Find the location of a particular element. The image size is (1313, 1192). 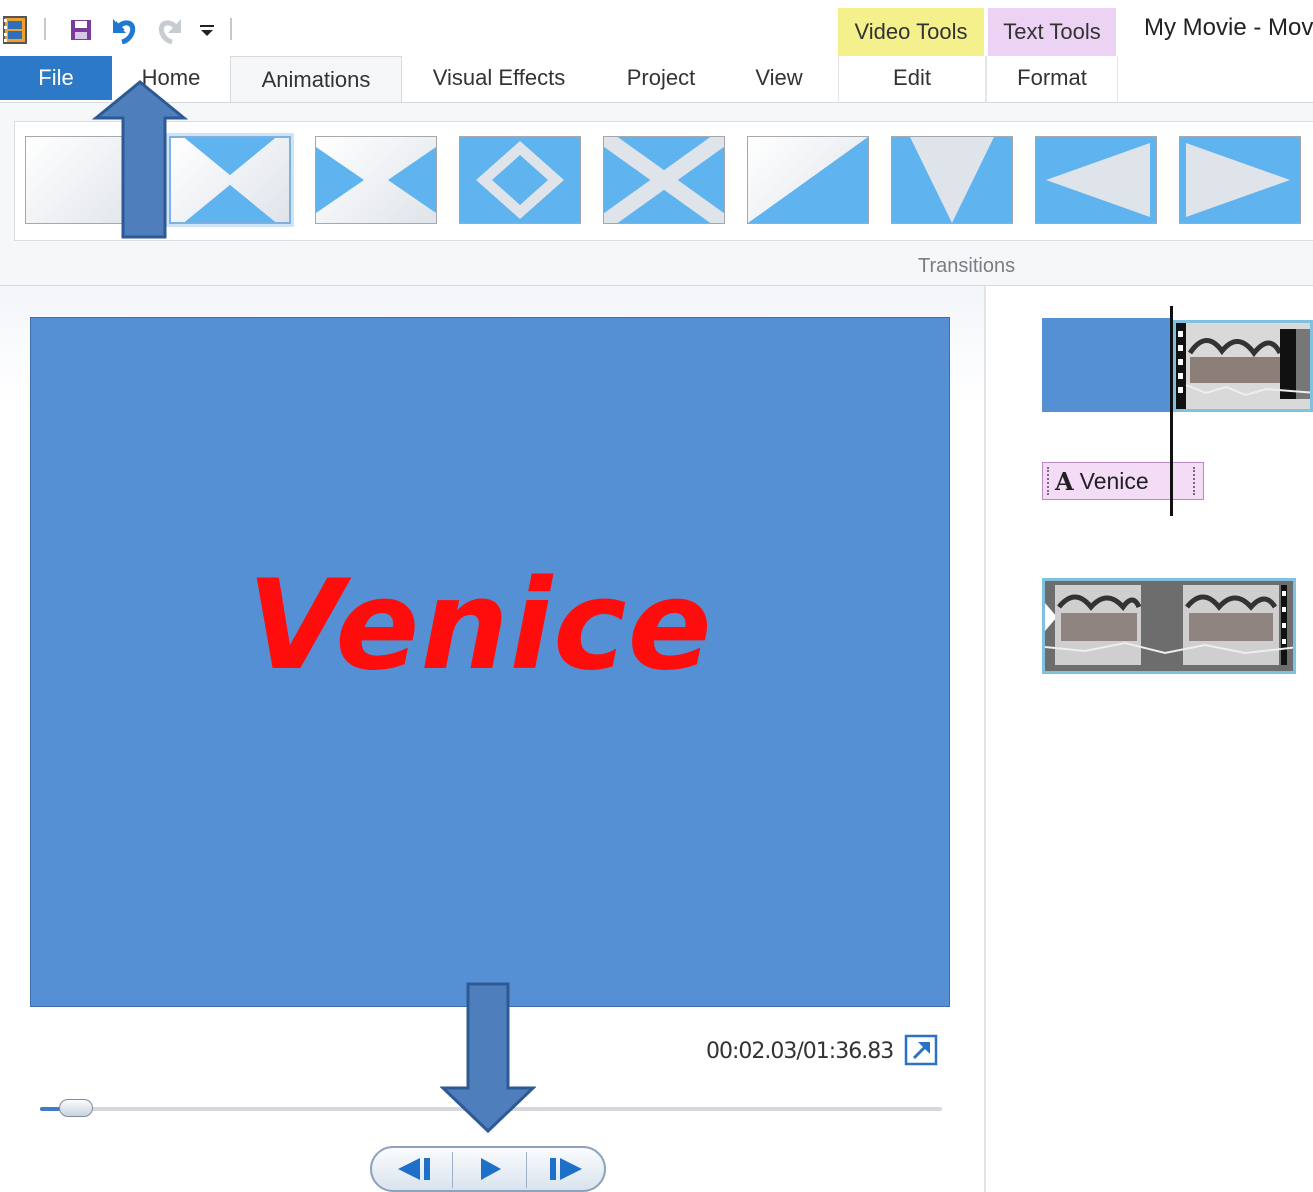

caption-trim-handle-right is located at coordinates (1195, 481).